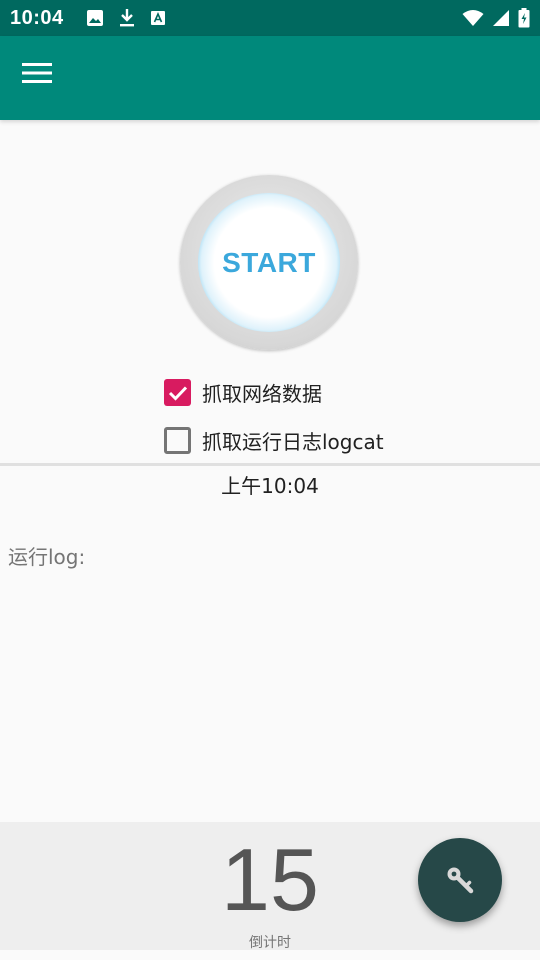 The height and width of the screenshot is (960, 540). I want to click on app-bar, so click(270, 78).